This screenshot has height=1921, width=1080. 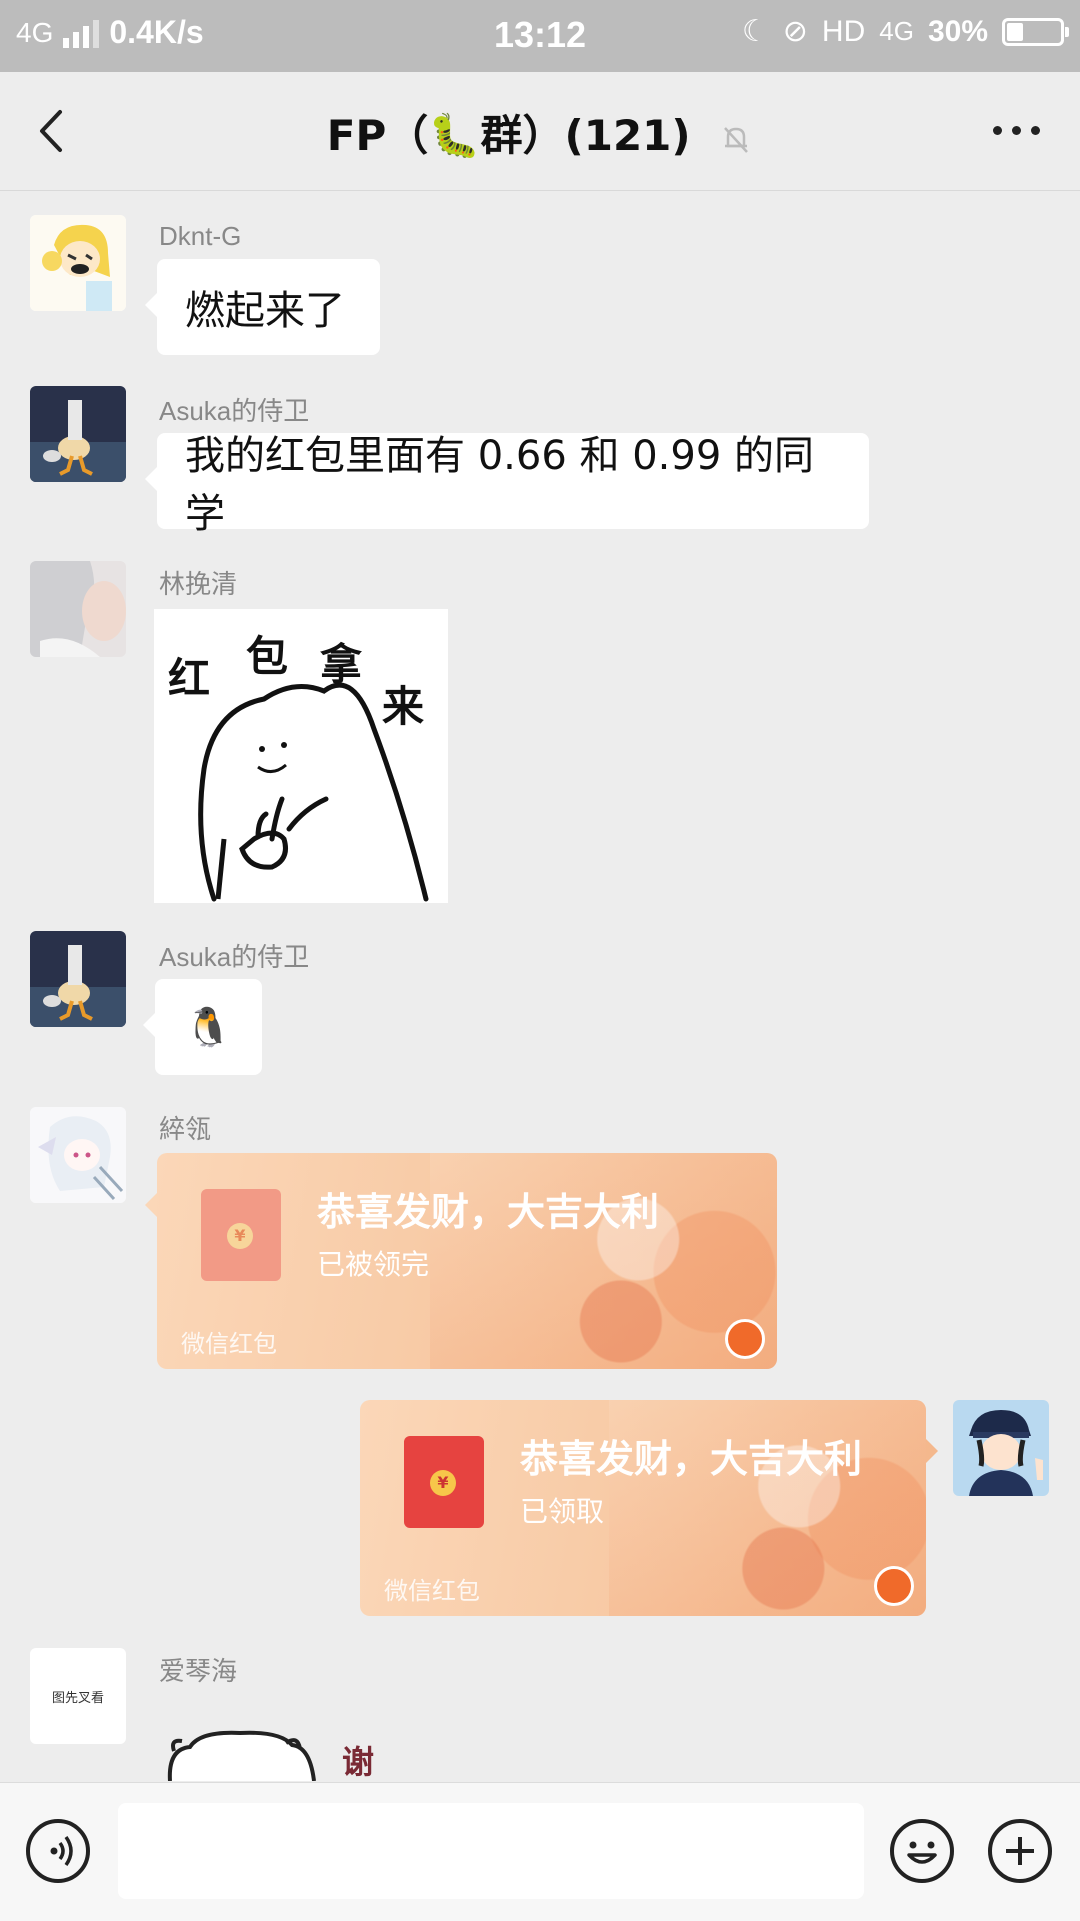 What do you see at coordinates (467, 1261) in the screenshot?
I see `red-packet-card: ¥ 恭喜发财，大吉大利 已被领完 微信红包` at bounding box center [467, 1261].